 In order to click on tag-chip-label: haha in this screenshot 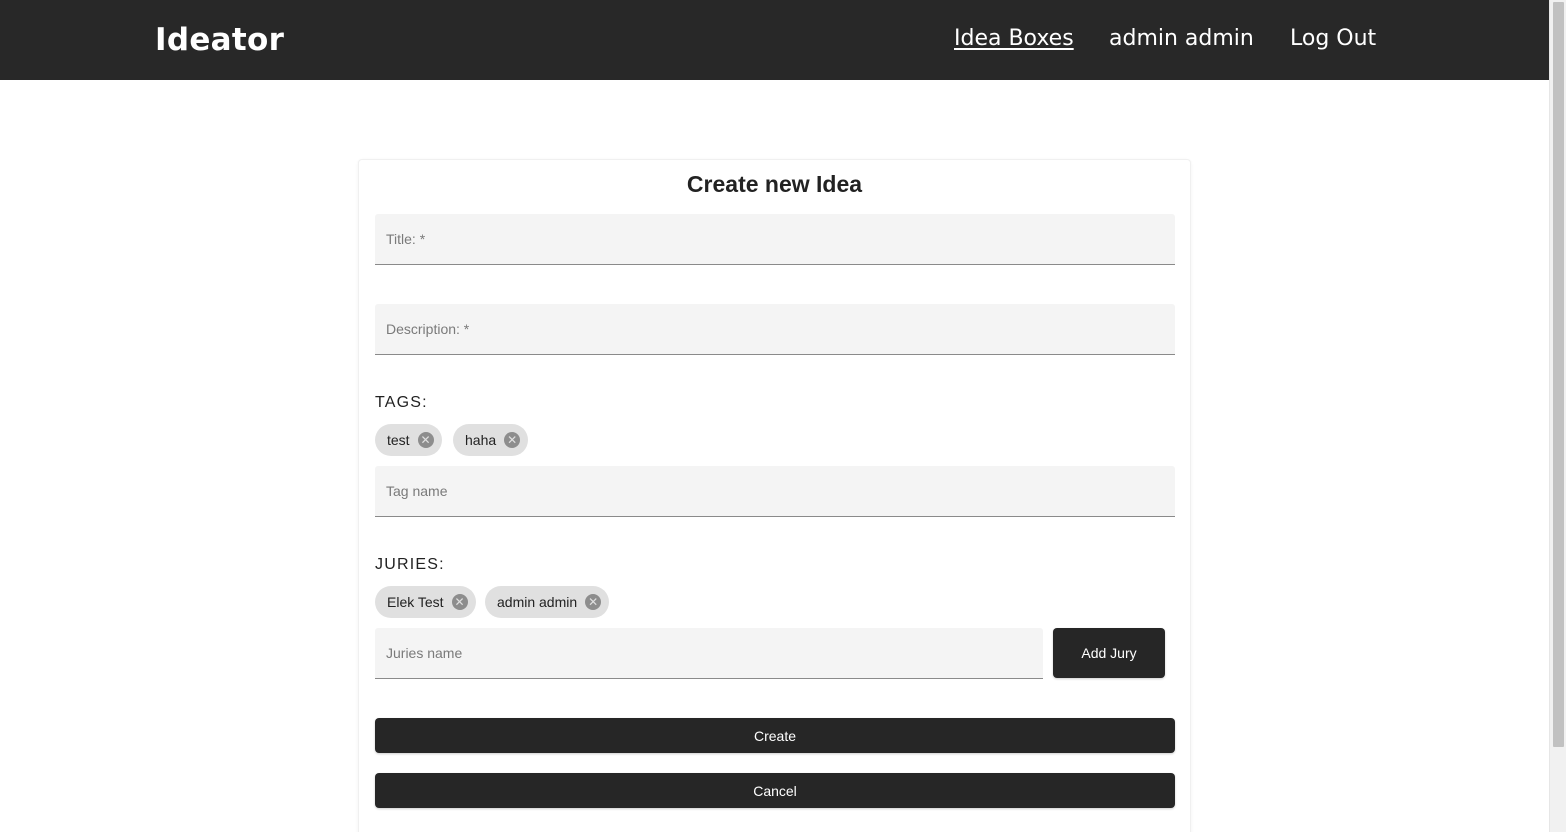, I will do `click(481, 440)`.